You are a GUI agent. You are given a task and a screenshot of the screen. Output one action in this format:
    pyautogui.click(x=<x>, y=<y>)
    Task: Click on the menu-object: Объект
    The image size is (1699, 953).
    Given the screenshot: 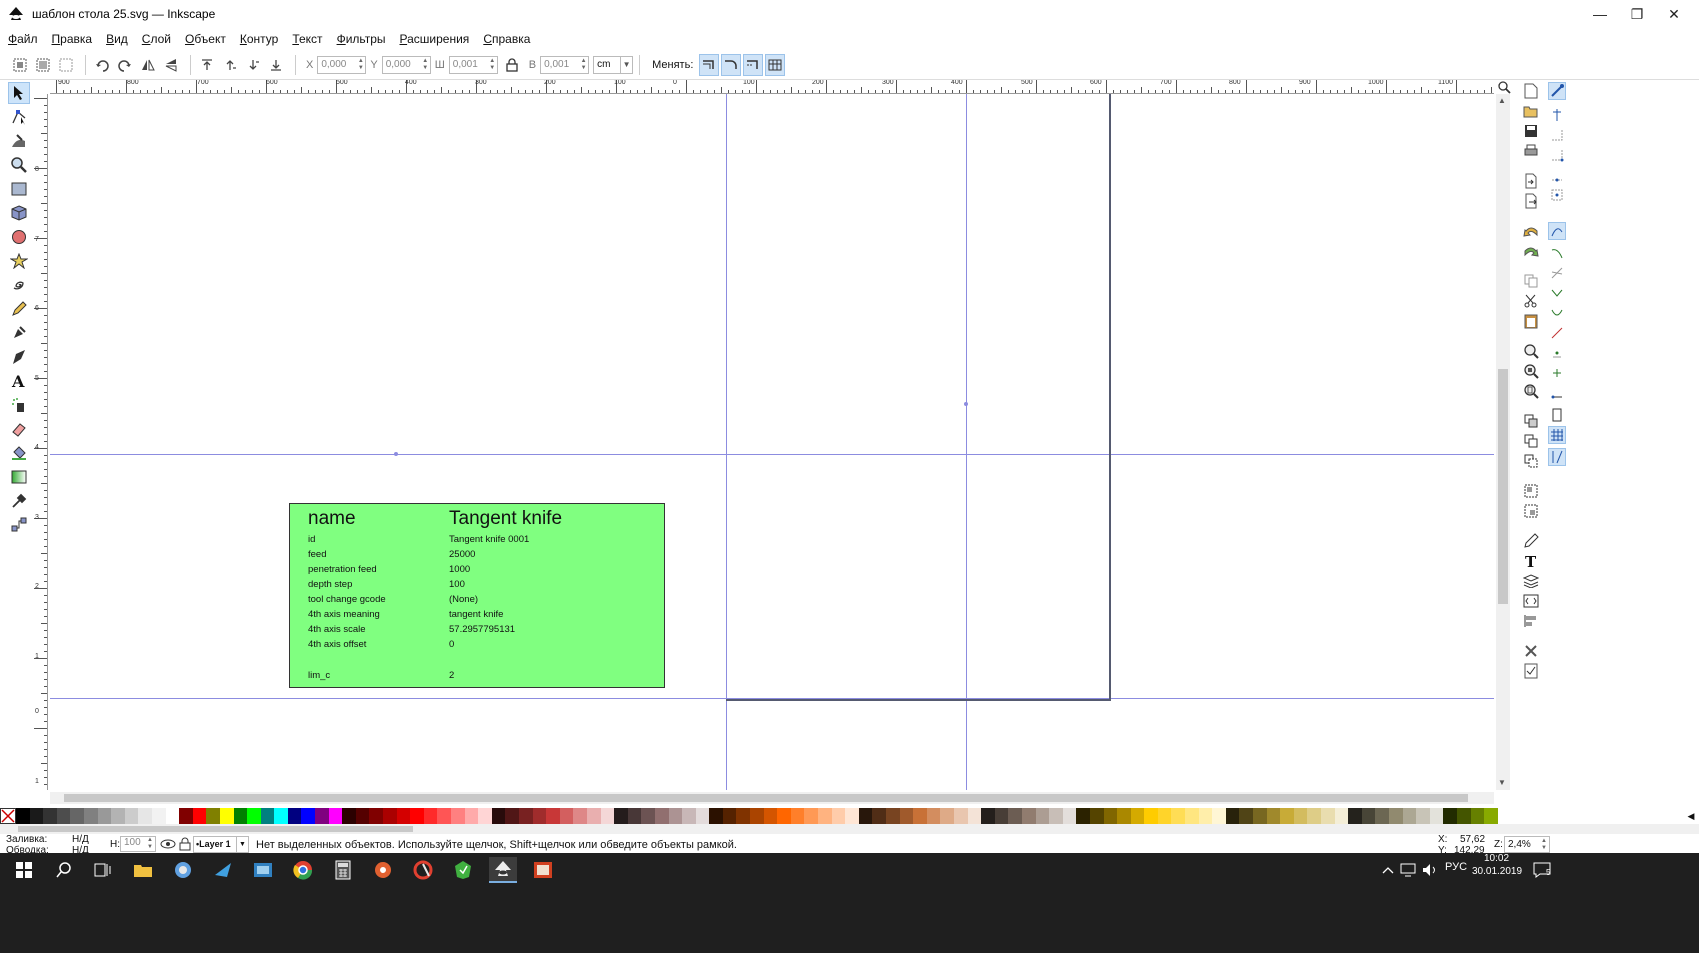 What is the action you would take?
    pyautogui.click(x=205, y=39)
    